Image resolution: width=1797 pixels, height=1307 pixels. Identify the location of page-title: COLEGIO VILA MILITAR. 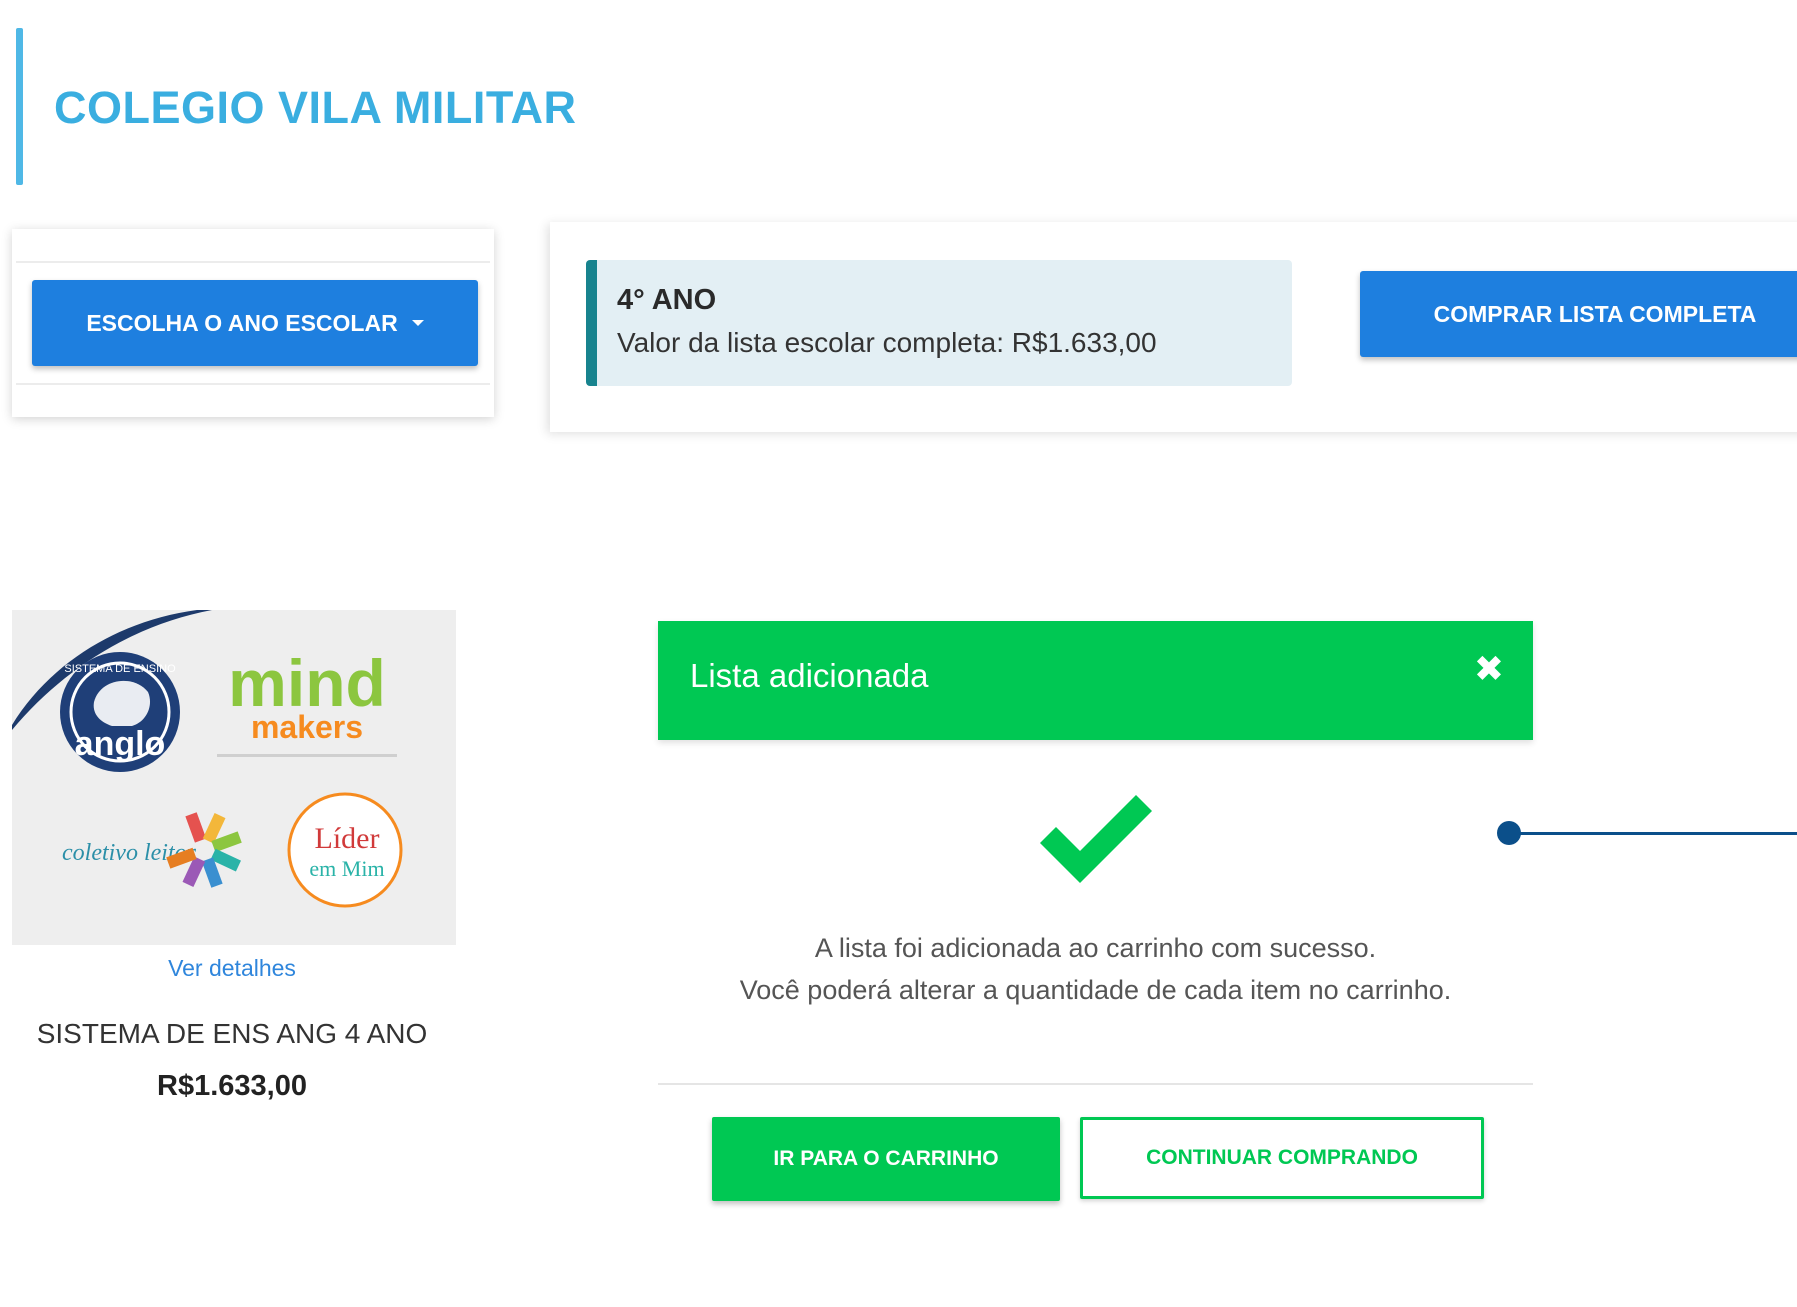
(315, 107).